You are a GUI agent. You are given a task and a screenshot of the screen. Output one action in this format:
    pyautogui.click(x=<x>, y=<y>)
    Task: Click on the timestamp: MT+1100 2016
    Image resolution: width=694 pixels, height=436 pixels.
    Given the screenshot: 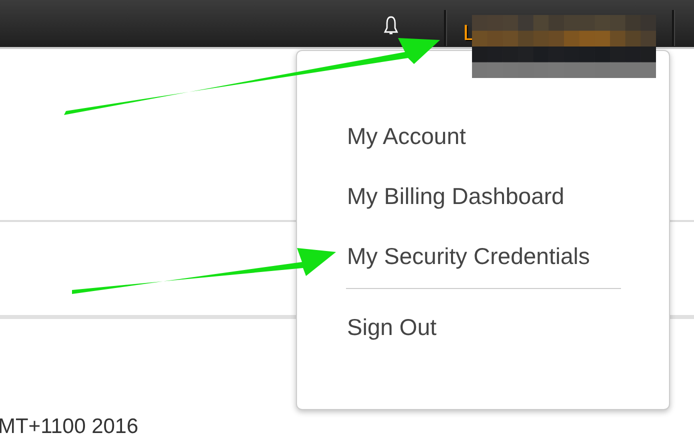 What is the action you would take?
    pyautogui.click(x=69, y=425)
    